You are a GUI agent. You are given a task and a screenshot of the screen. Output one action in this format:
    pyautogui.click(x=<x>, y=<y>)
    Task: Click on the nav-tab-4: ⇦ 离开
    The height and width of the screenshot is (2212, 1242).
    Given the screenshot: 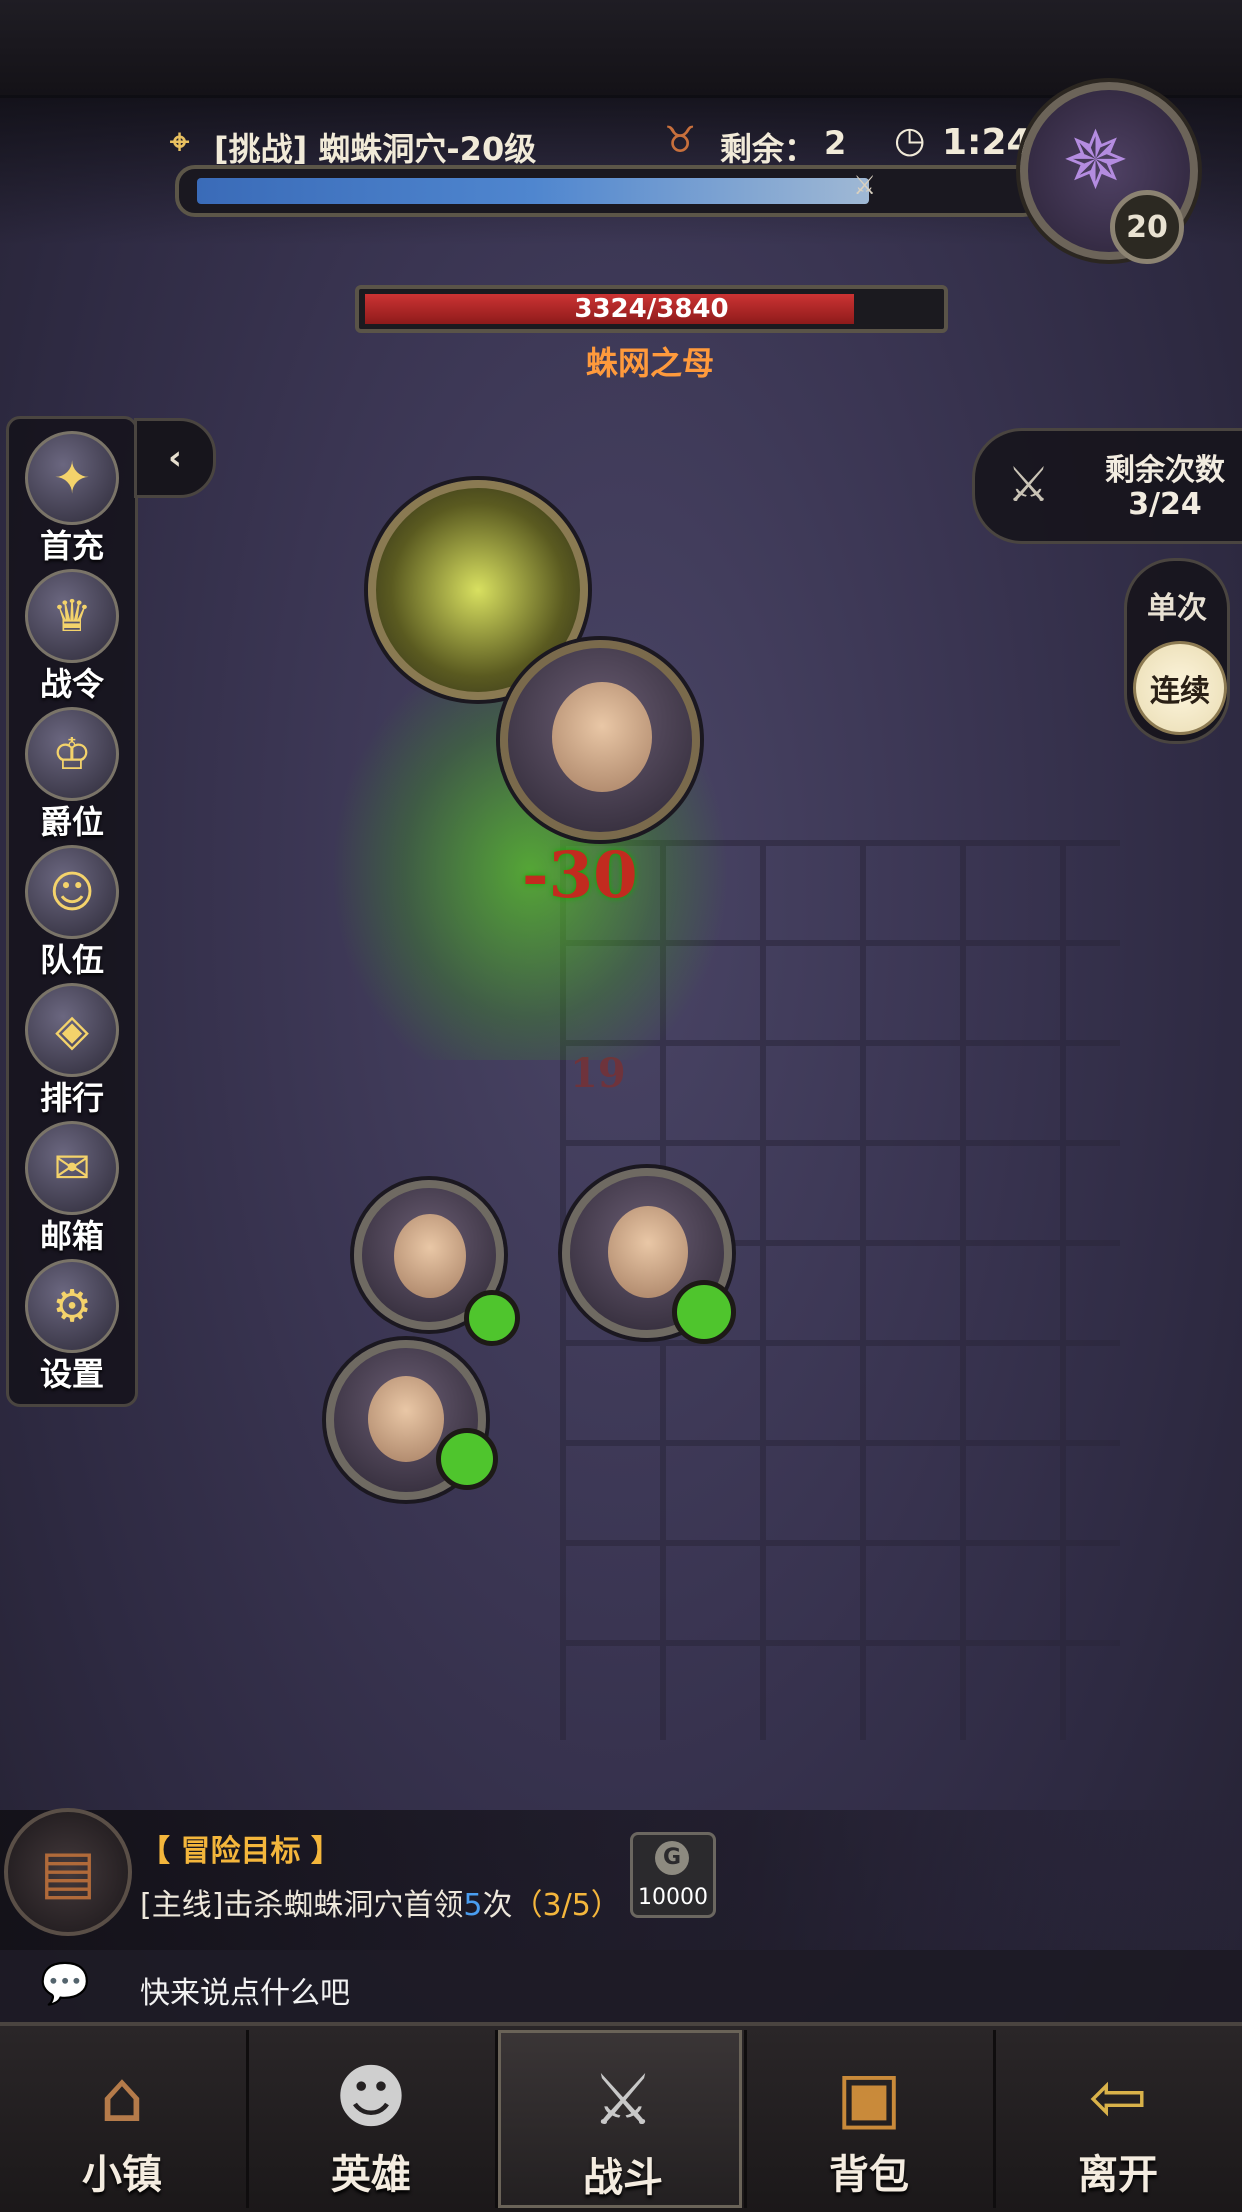 What is the action you would take?
    pyautogui.click(x=1118, y=2119)
    